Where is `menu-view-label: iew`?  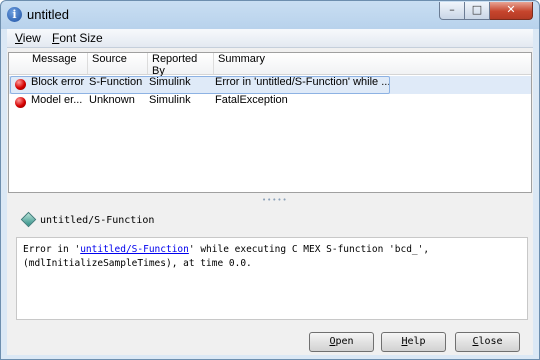
menu-view-label: iew is located at coordinates (31, 38).